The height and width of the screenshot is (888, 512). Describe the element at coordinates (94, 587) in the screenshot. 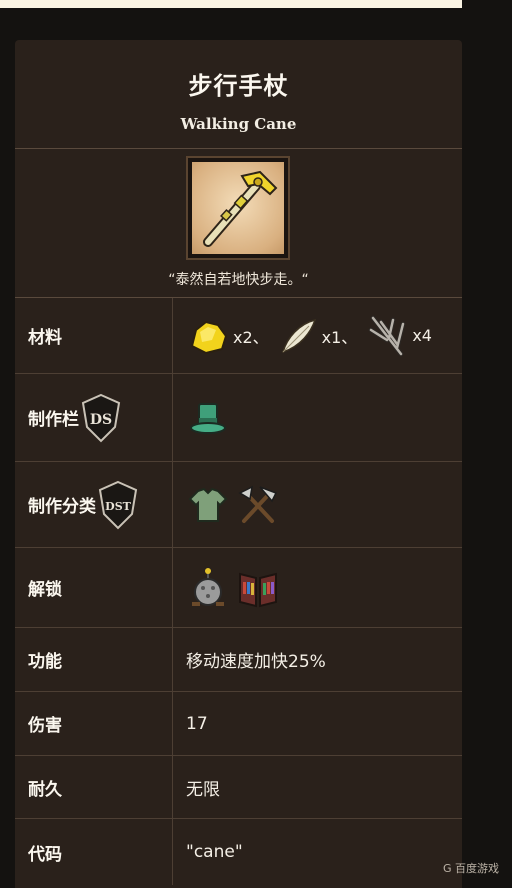

I see `row-label-unlock: 解锁` at that location.